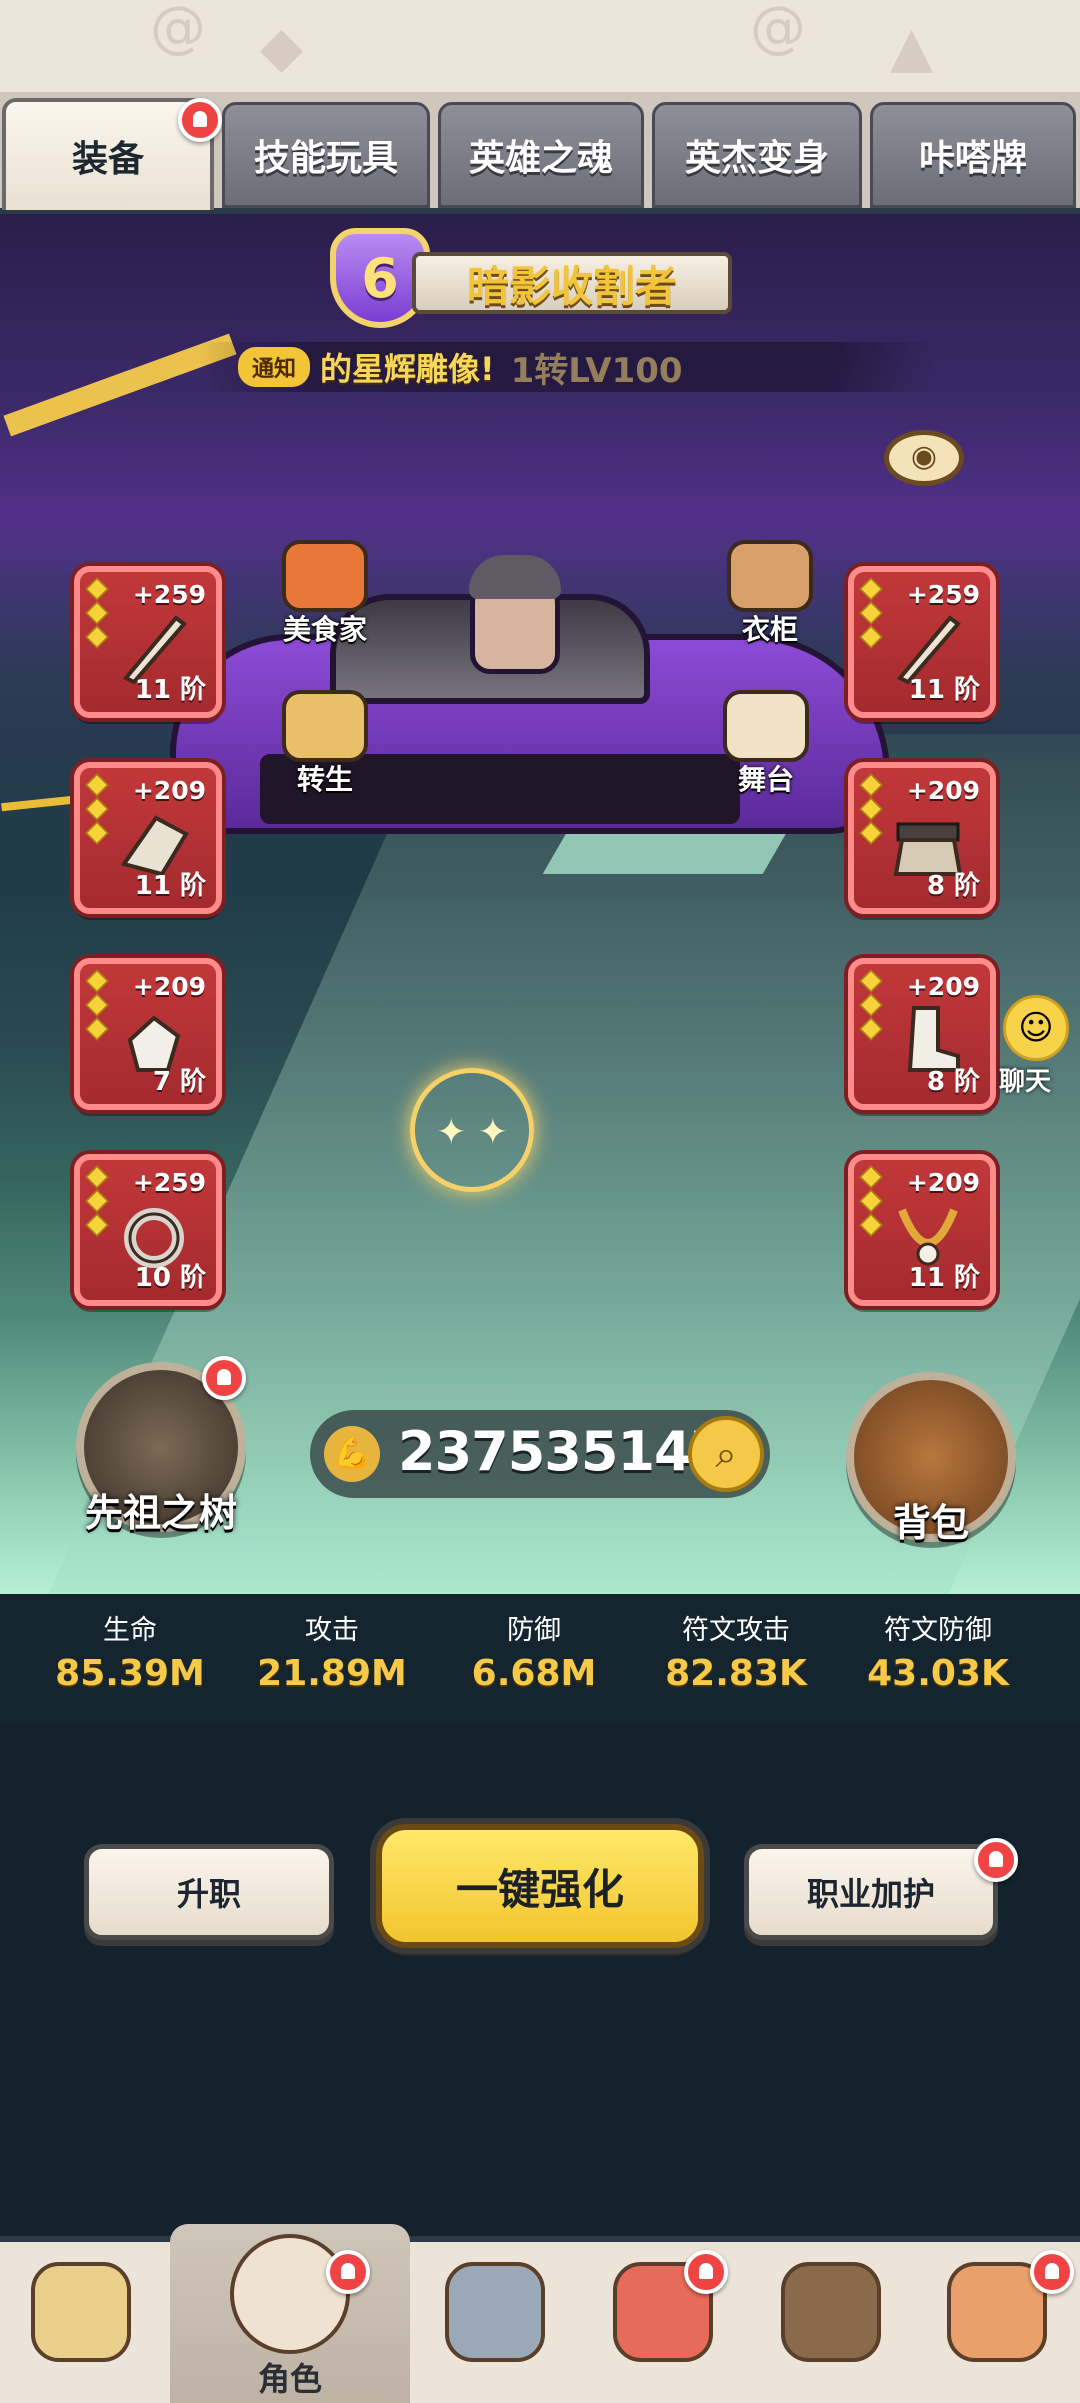 This screenshot has height=2403, width=1080. I want to click on bottom-nav: 角色, so click(540, 2313).